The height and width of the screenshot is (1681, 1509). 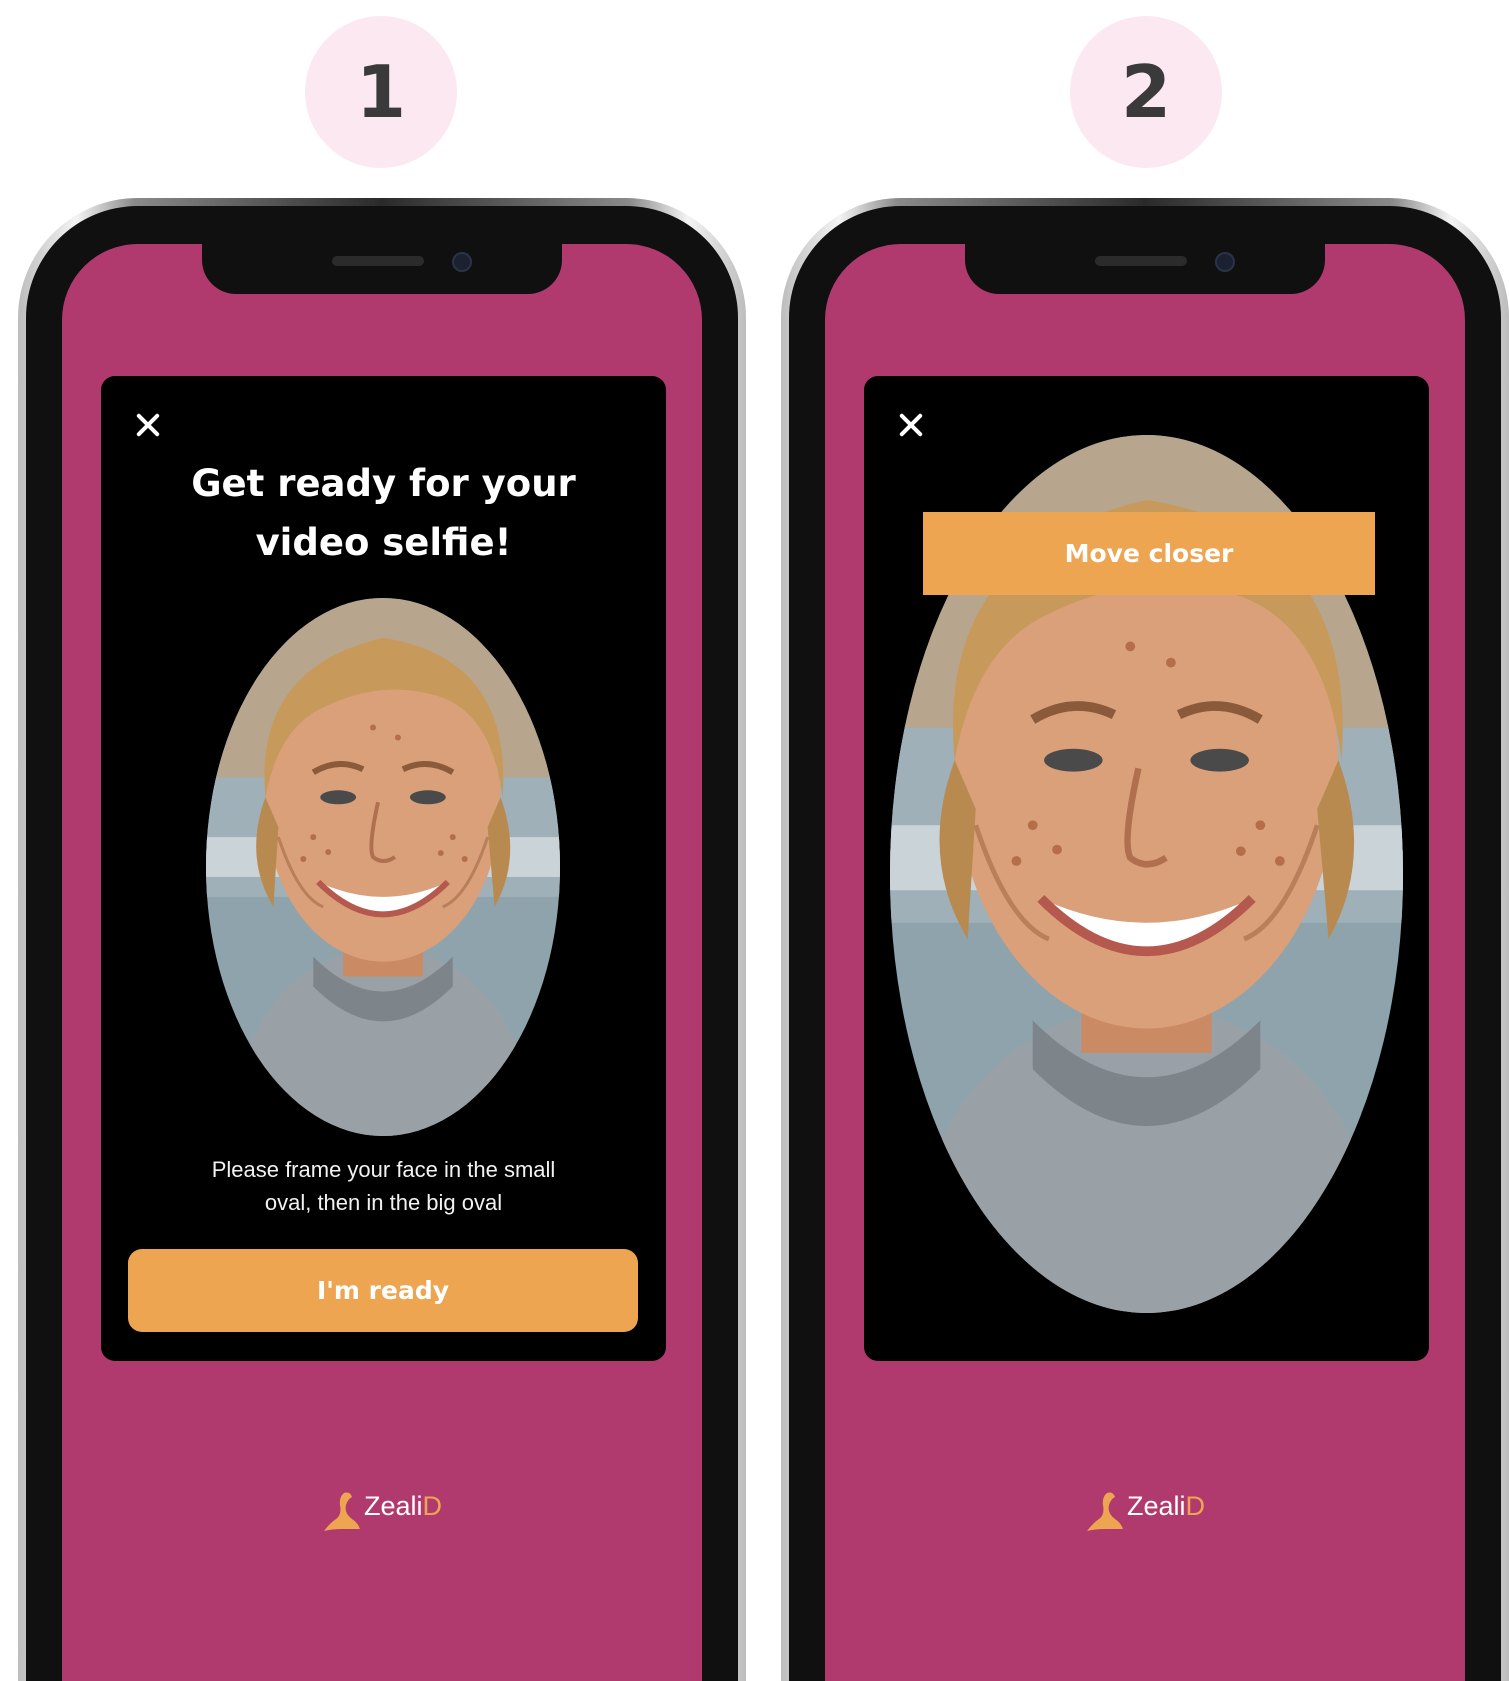 I want to click on page-title: Get ready for your video selfie!, so click(x=383, y=513).